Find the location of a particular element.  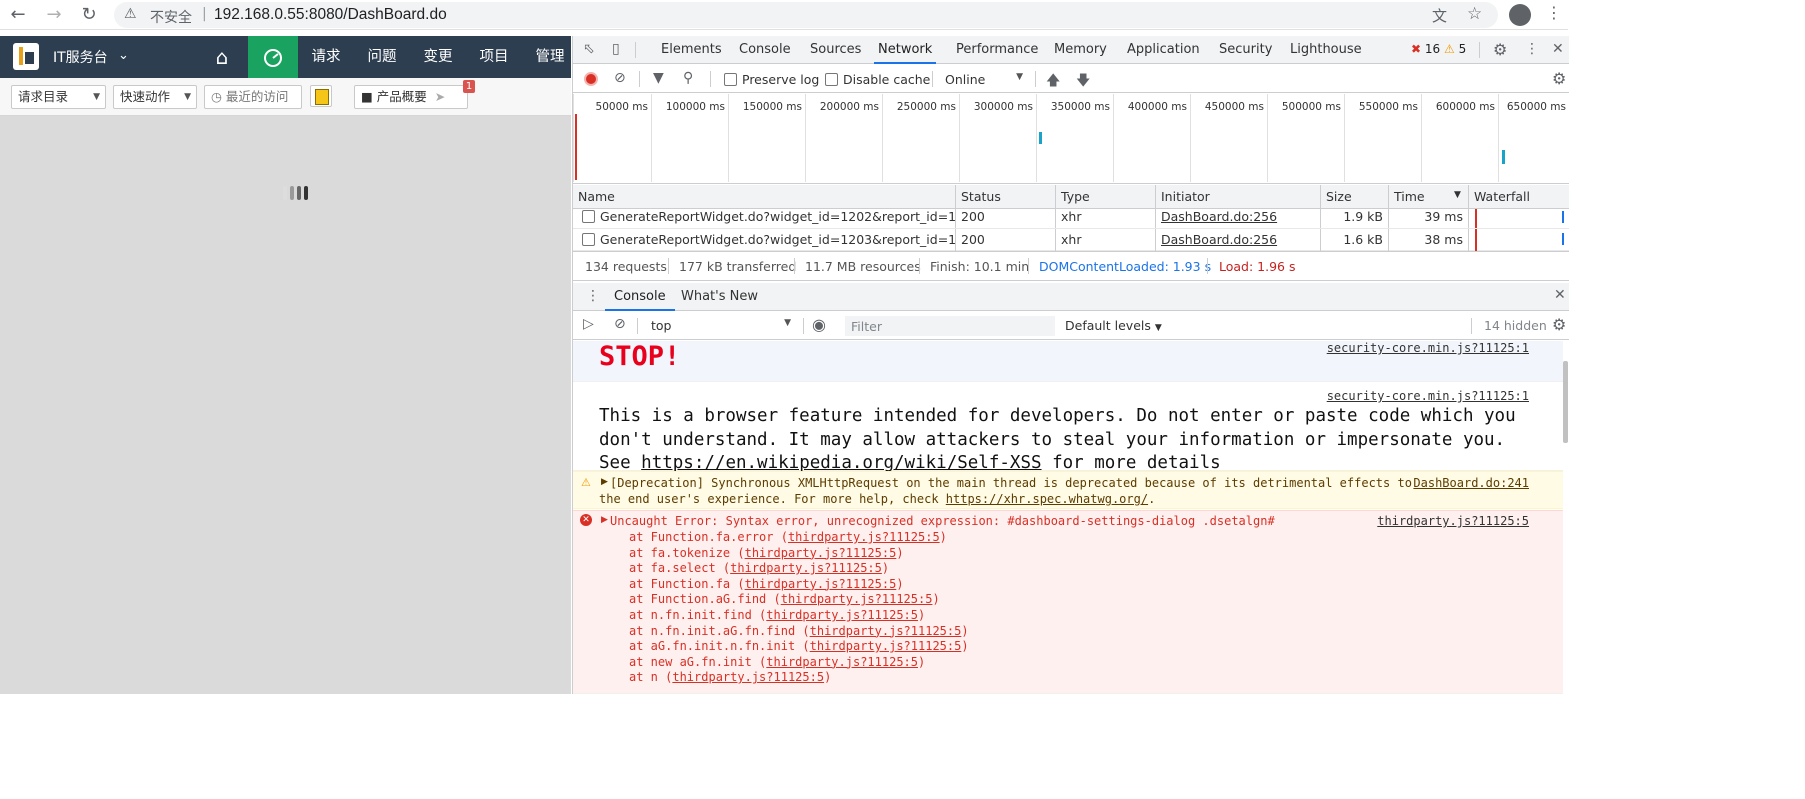

tab-elements: Elements is located at coordinates (691, 50).